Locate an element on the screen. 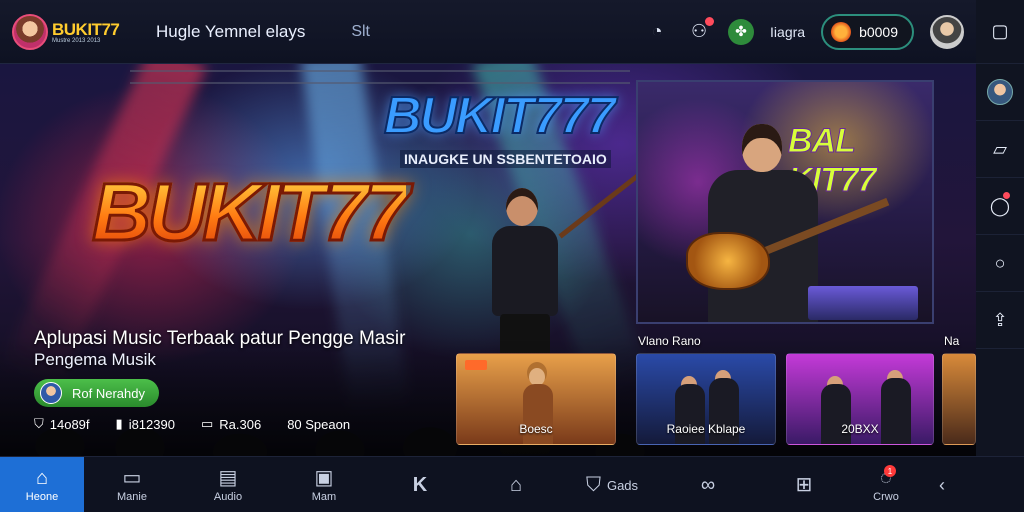 The image size is (1024, 512). video-icon: ▭ is located at coordinates (132, 477).